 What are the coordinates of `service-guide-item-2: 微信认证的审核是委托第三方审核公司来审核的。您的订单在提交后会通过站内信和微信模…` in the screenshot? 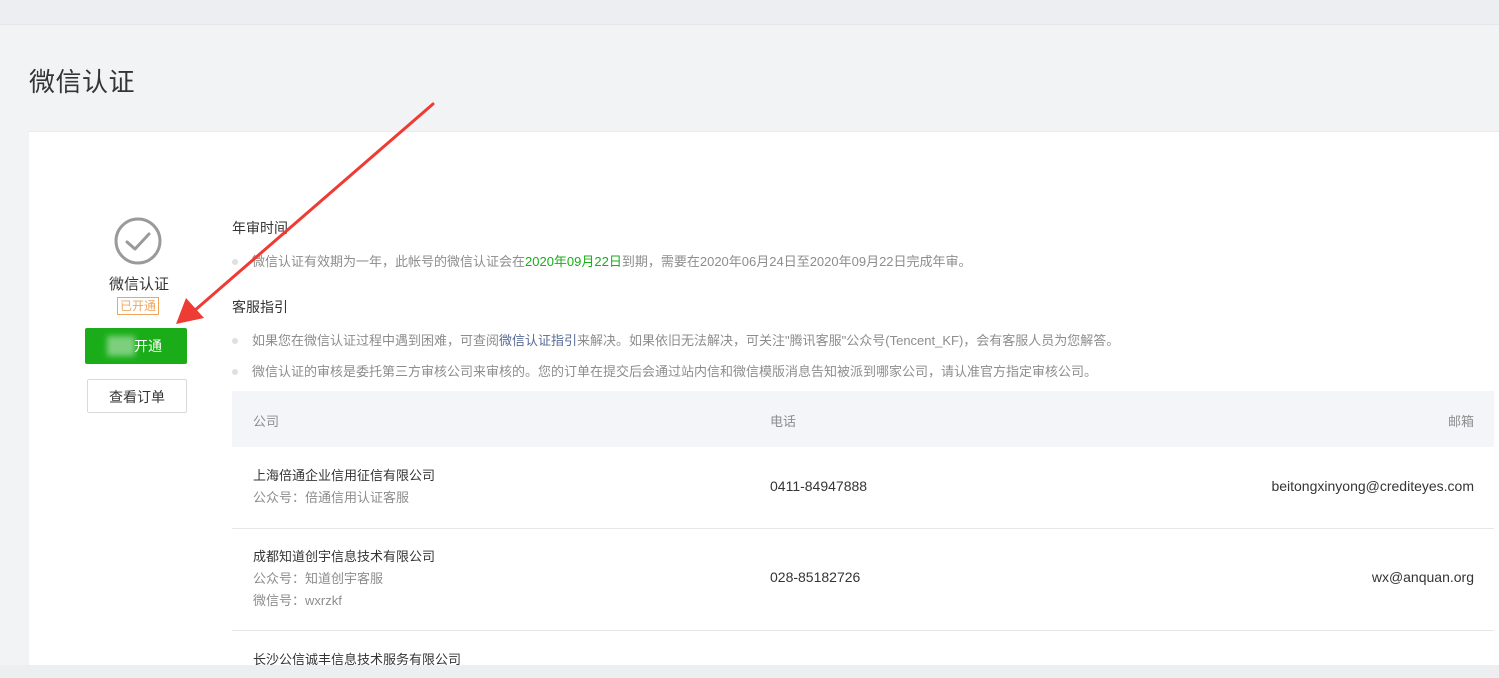 It's located at (664, 370).